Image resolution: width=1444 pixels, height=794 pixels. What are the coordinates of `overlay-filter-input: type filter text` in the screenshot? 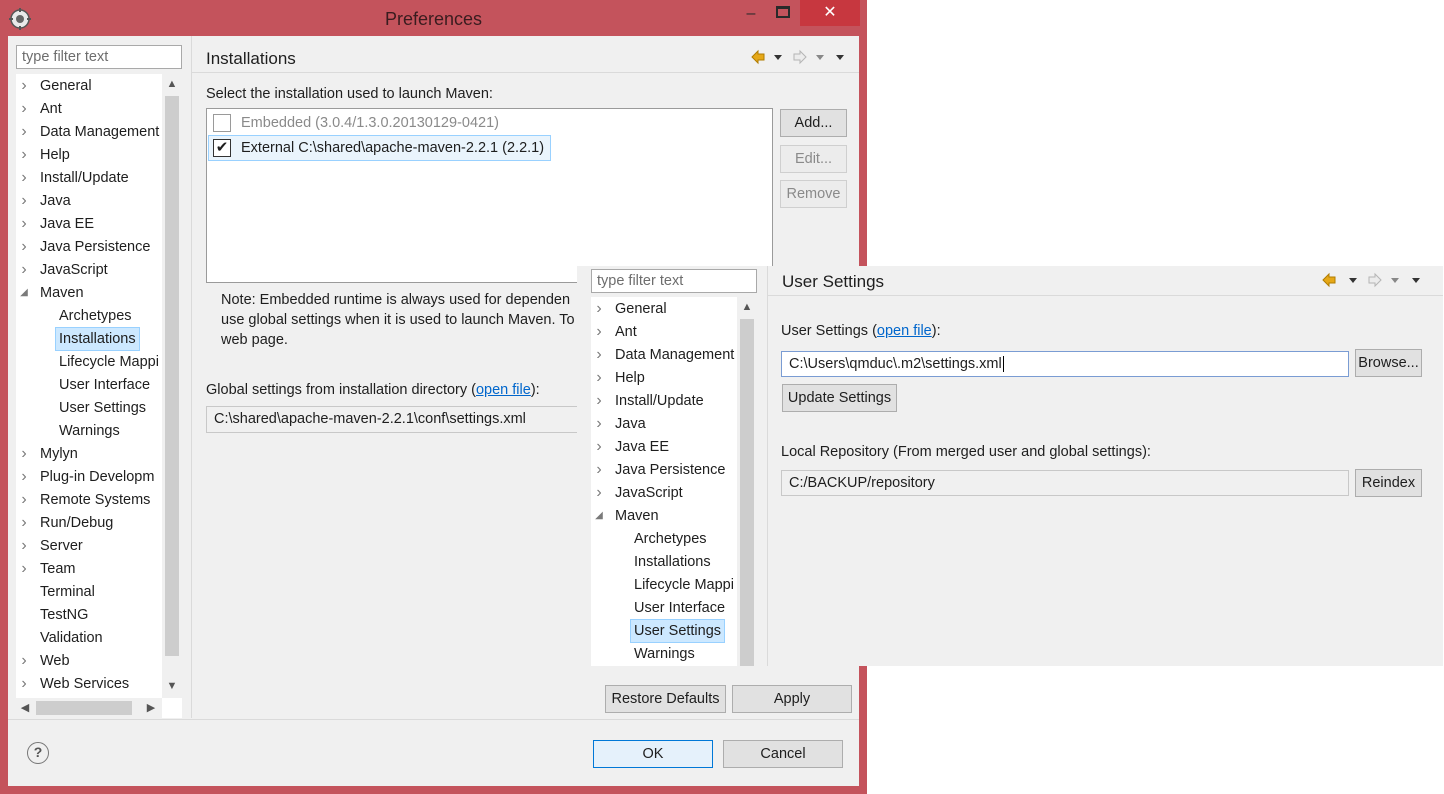 It's located at (674, 281).